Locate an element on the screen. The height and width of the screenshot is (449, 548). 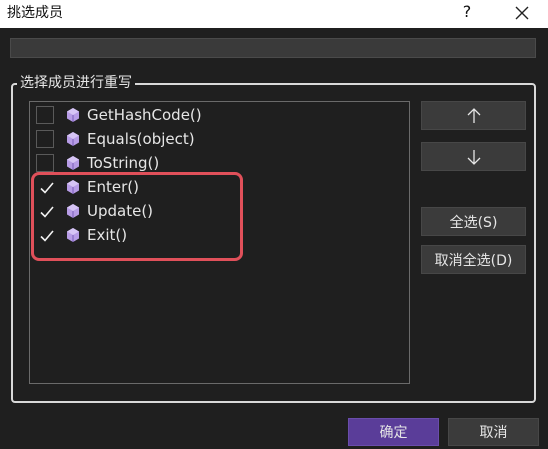
move-up-button is located at coordinates (473, 115).